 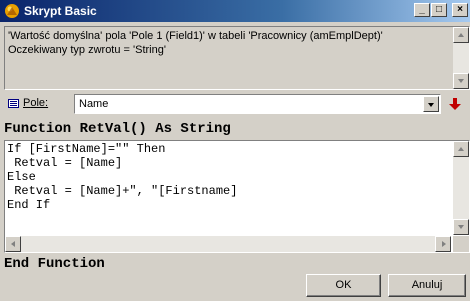 I want to click on minimize-icon: _, so click(x=422, y=9).